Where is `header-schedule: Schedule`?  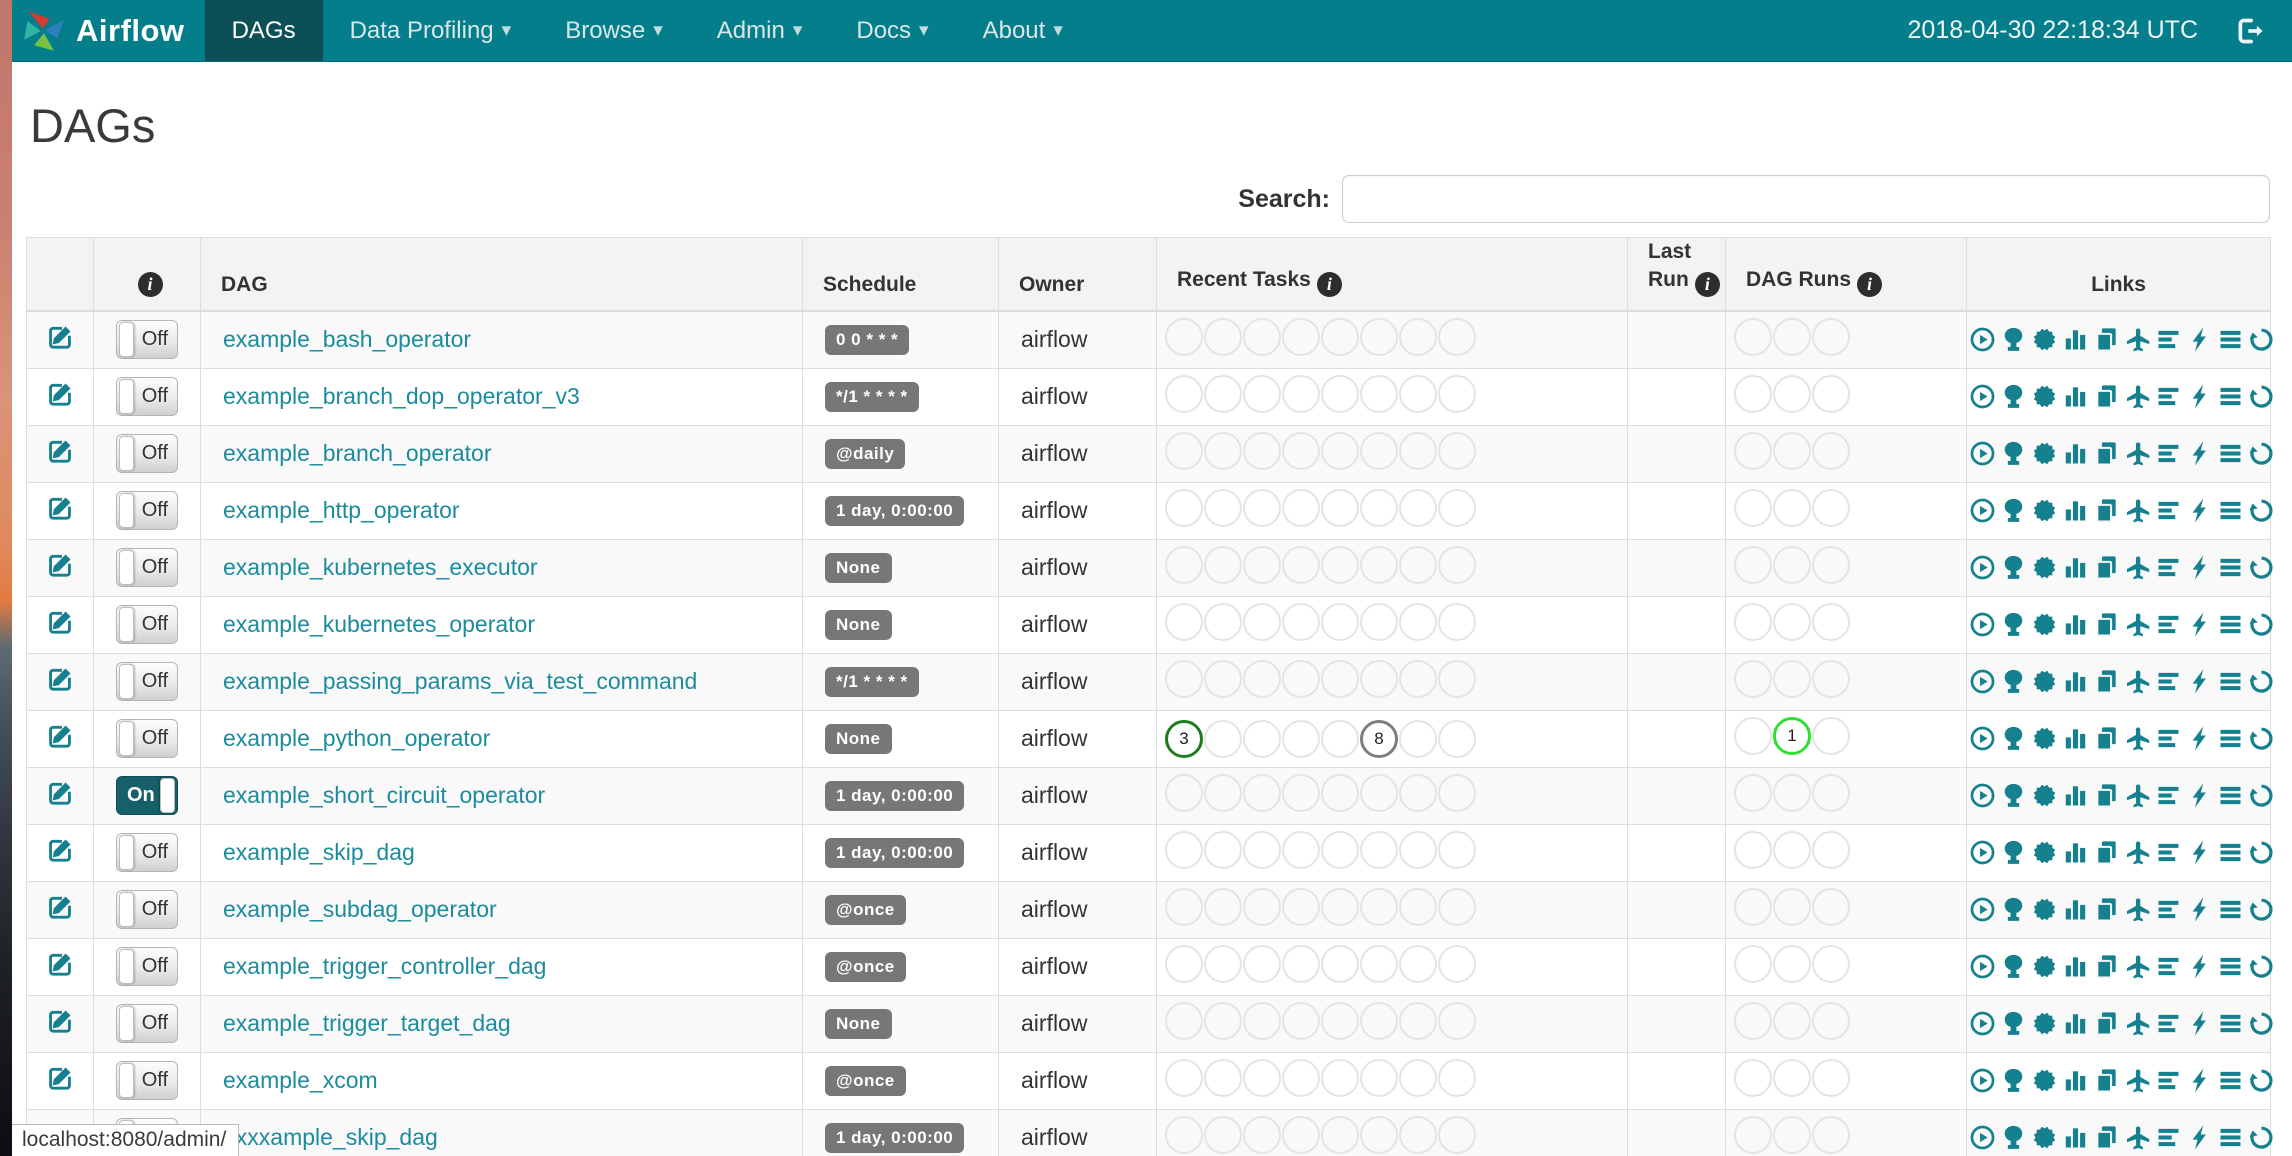
header-schedule: Schedule is located at coordinates (900, 274).